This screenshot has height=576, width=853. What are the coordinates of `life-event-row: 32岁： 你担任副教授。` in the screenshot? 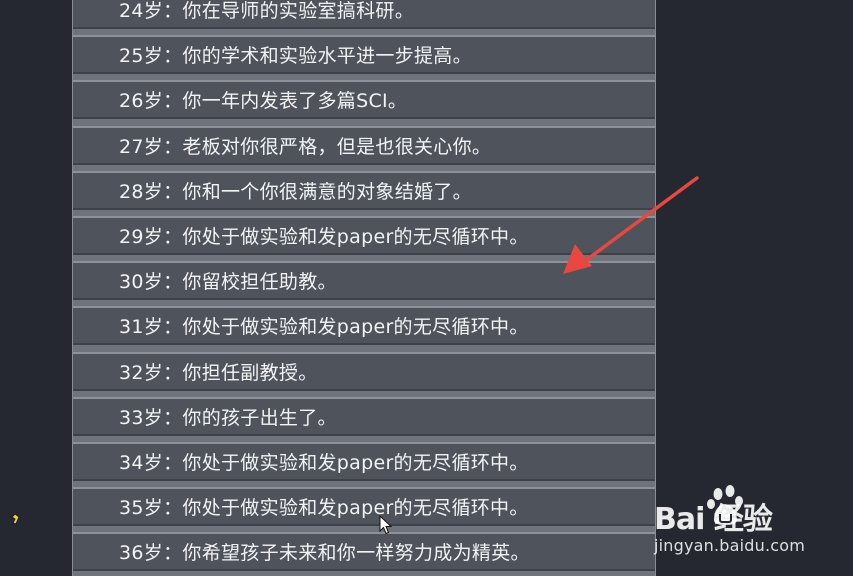 It's located at (364, 371).